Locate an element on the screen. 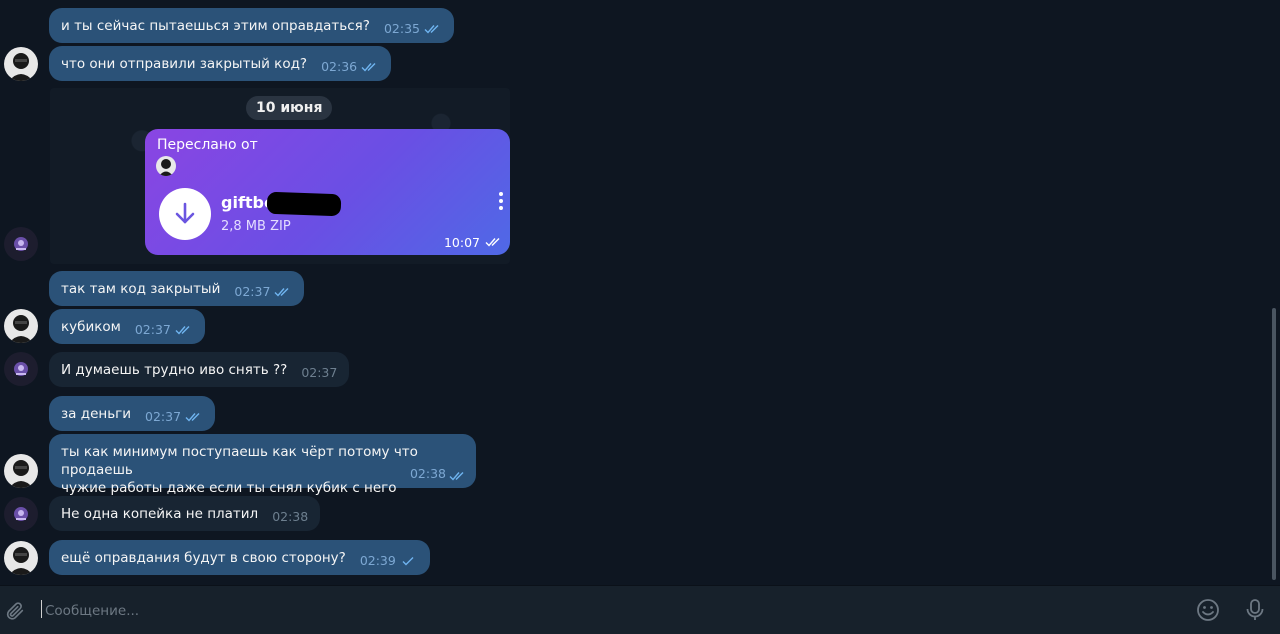 Image resolution: width=1280 pixels, height=634 pixels. redaction-mark is located at coordinates (304, 204).